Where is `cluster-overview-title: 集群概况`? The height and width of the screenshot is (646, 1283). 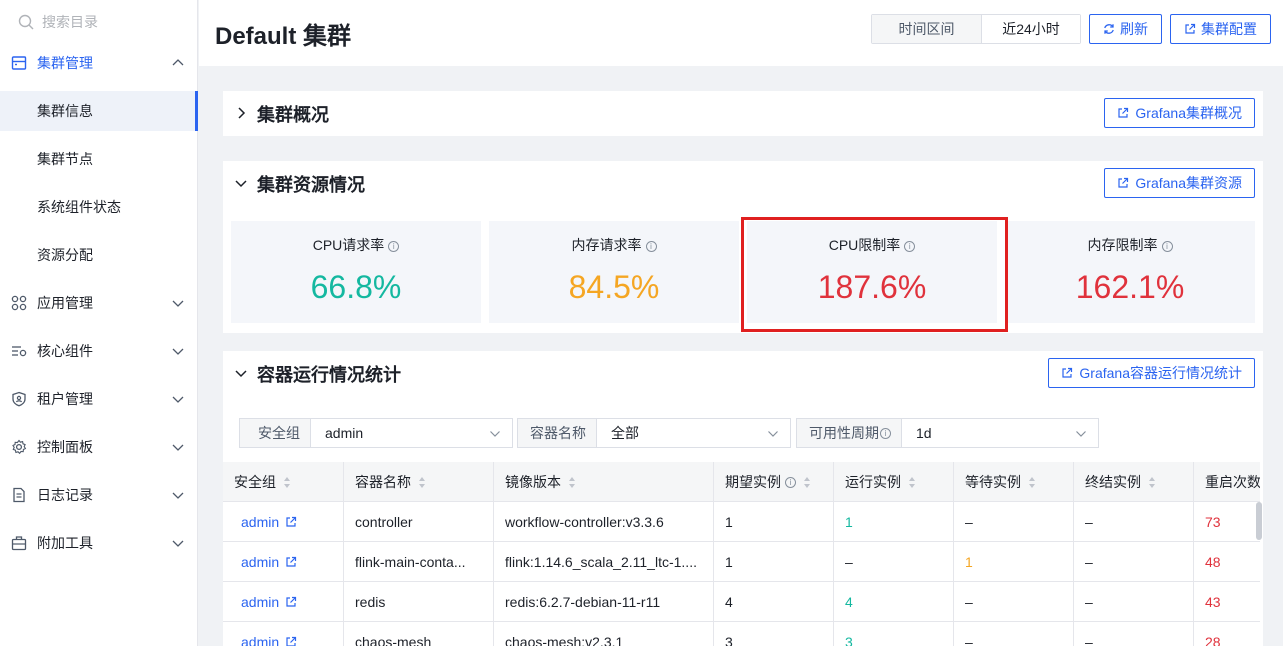 cluster-overview-title: 集群概况 is located at coordinates (293, 115).